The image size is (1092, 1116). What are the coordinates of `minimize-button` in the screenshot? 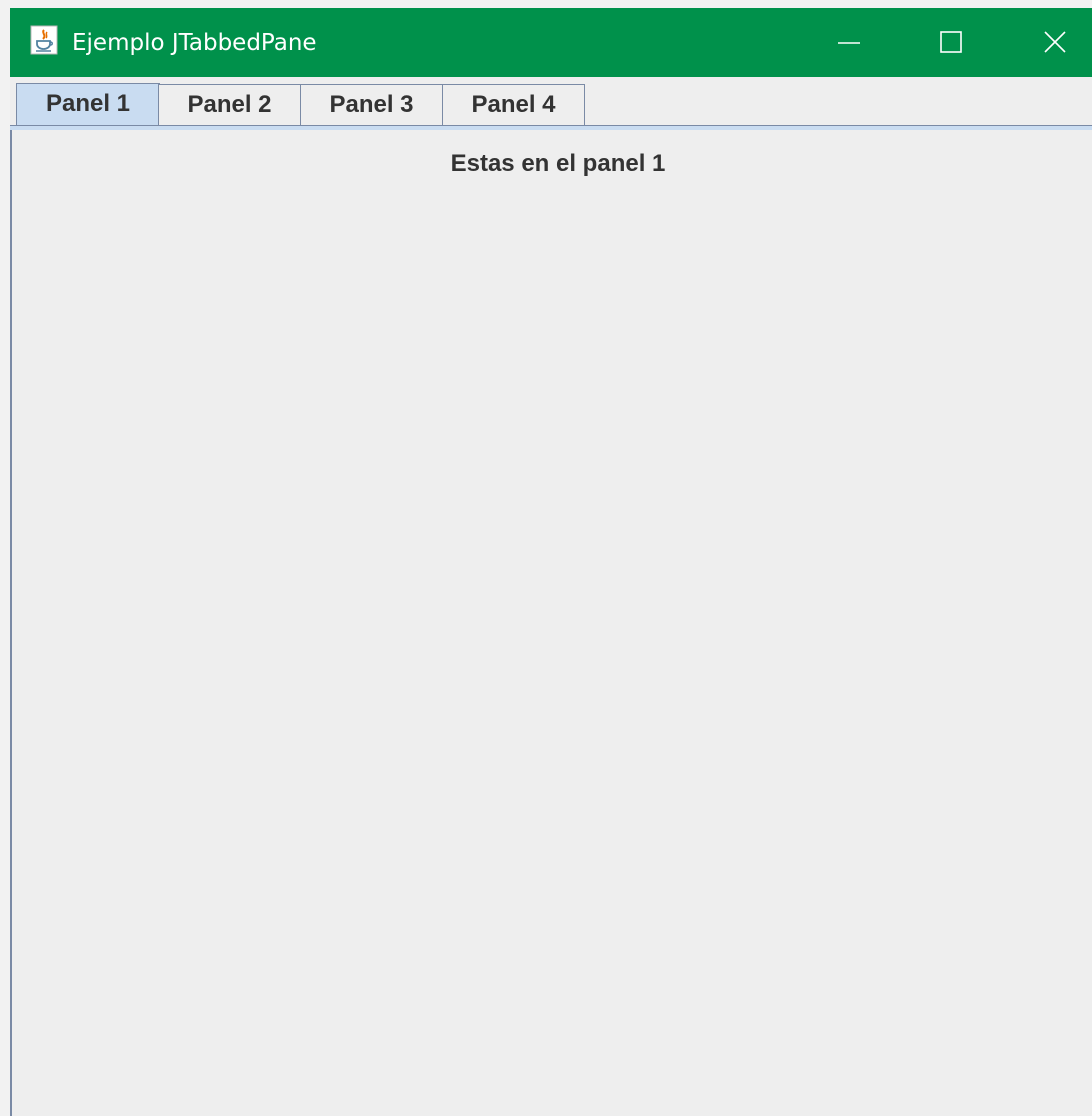 It's located at (849, 42).